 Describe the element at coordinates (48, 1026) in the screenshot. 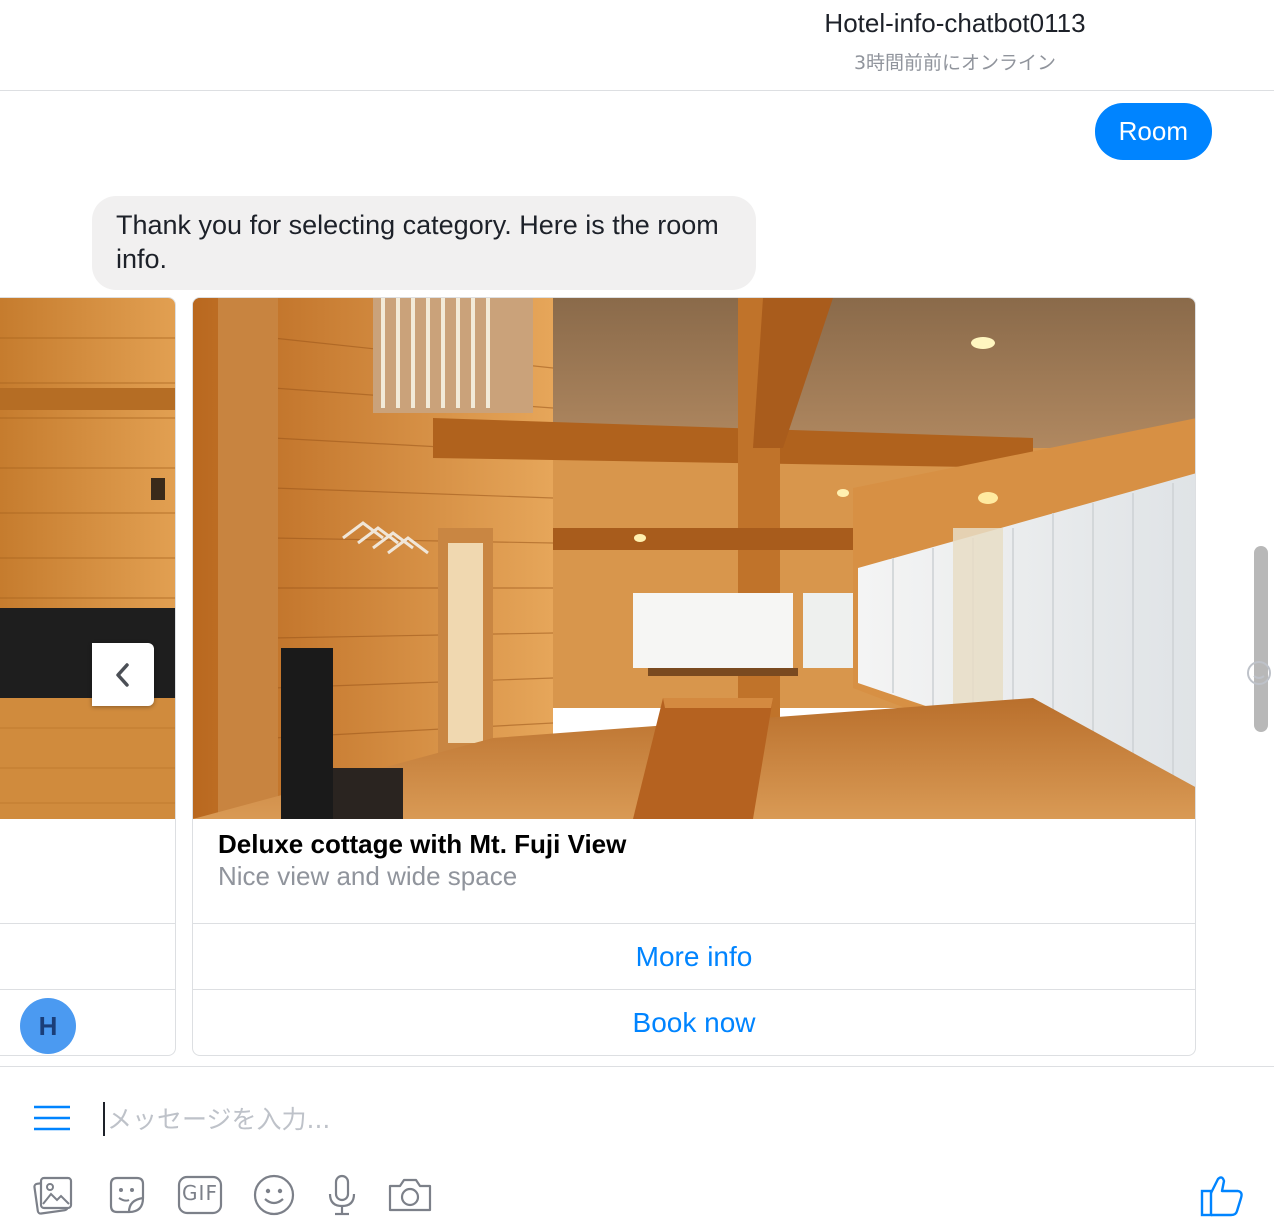

I see `bot-avatar: H` at that location.